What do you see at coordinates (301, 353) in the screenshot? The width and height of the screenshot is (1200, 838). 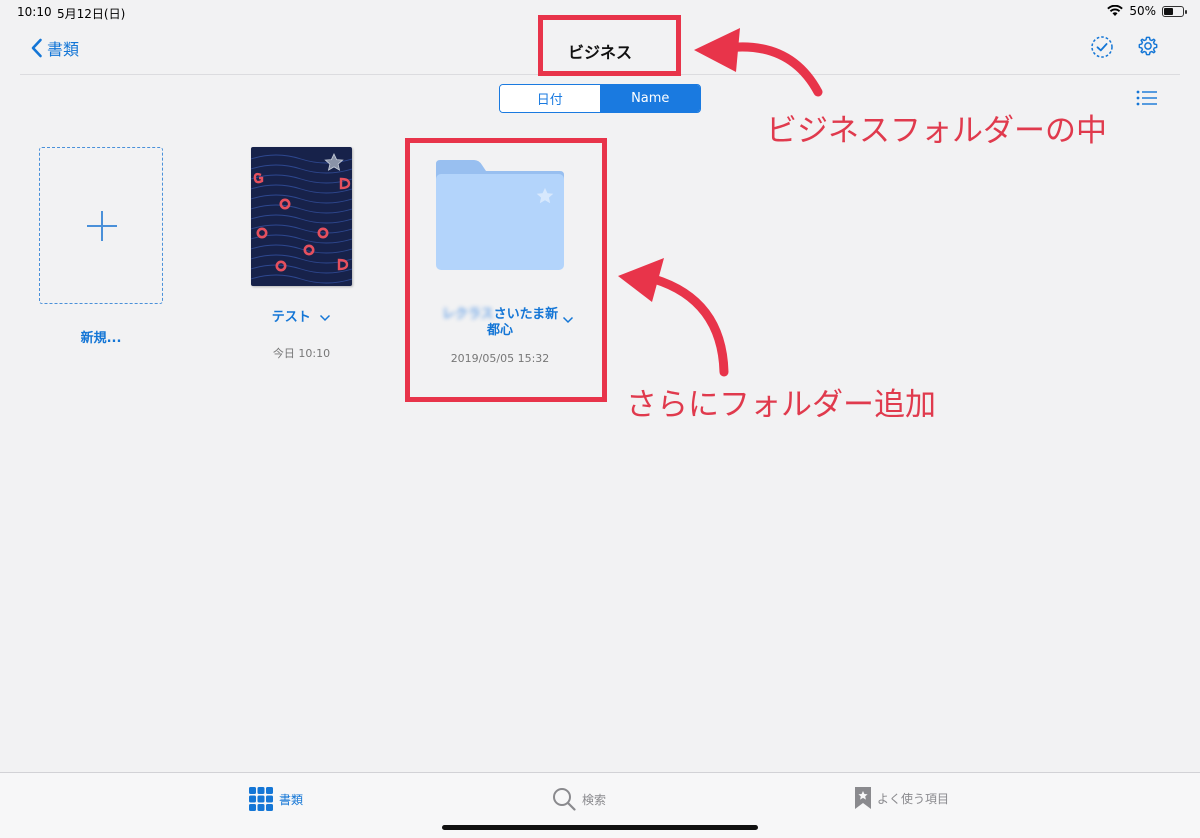 I see `document-date: 今日 10:10` at bounding box center [301, 353].